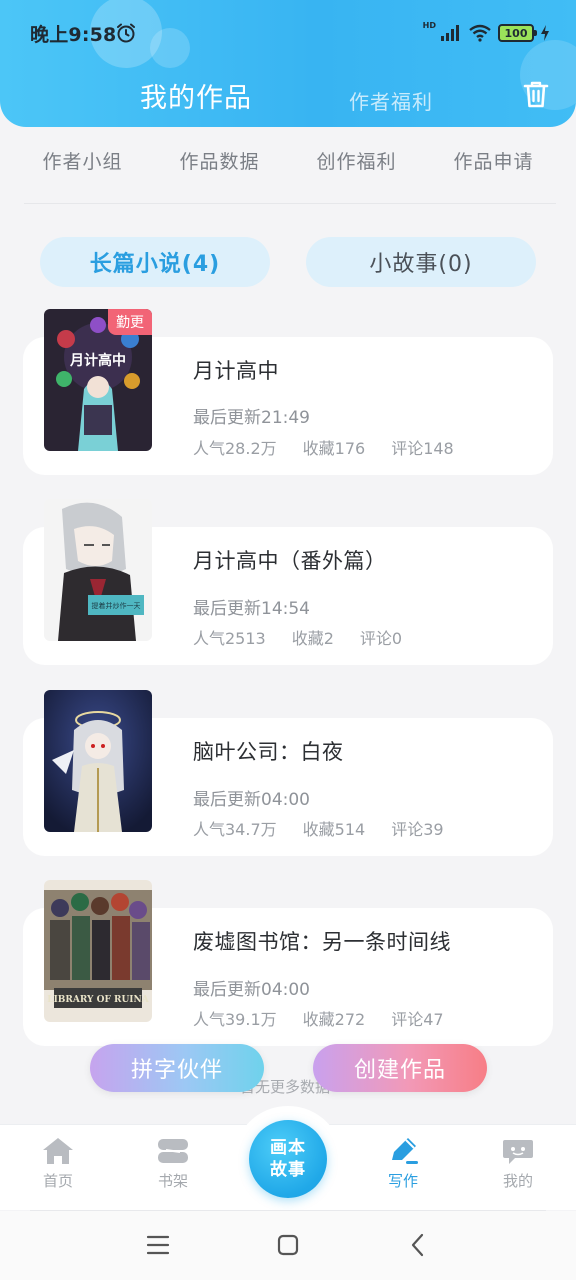  I want to click on work-title: 月计高中, so click(236, 371).